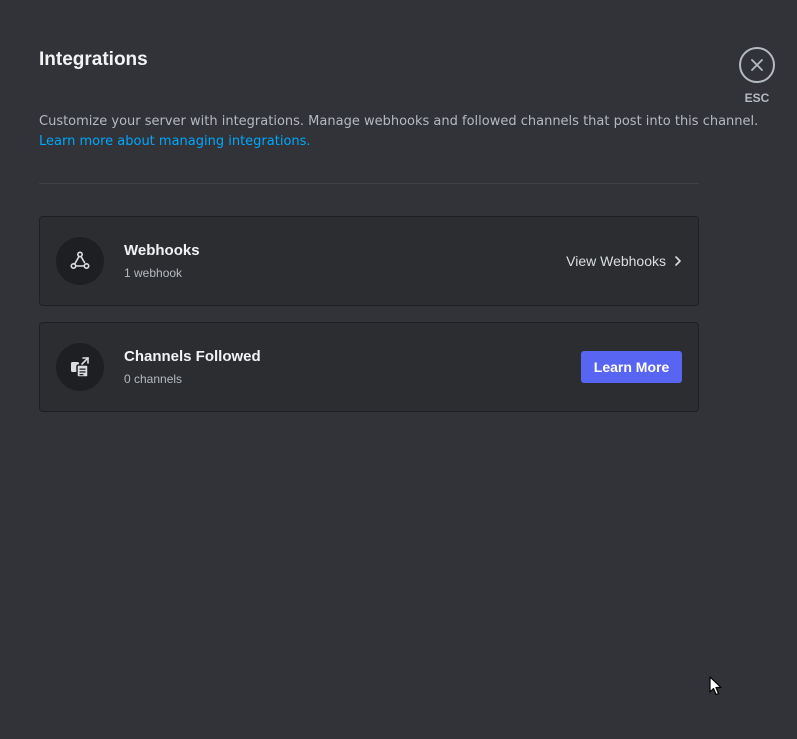 The image size is (797, 739). What do you see at coordinates (93, 59) in the screenshot?
I see `page-title: Integrations` at bounding box center [93, 59].